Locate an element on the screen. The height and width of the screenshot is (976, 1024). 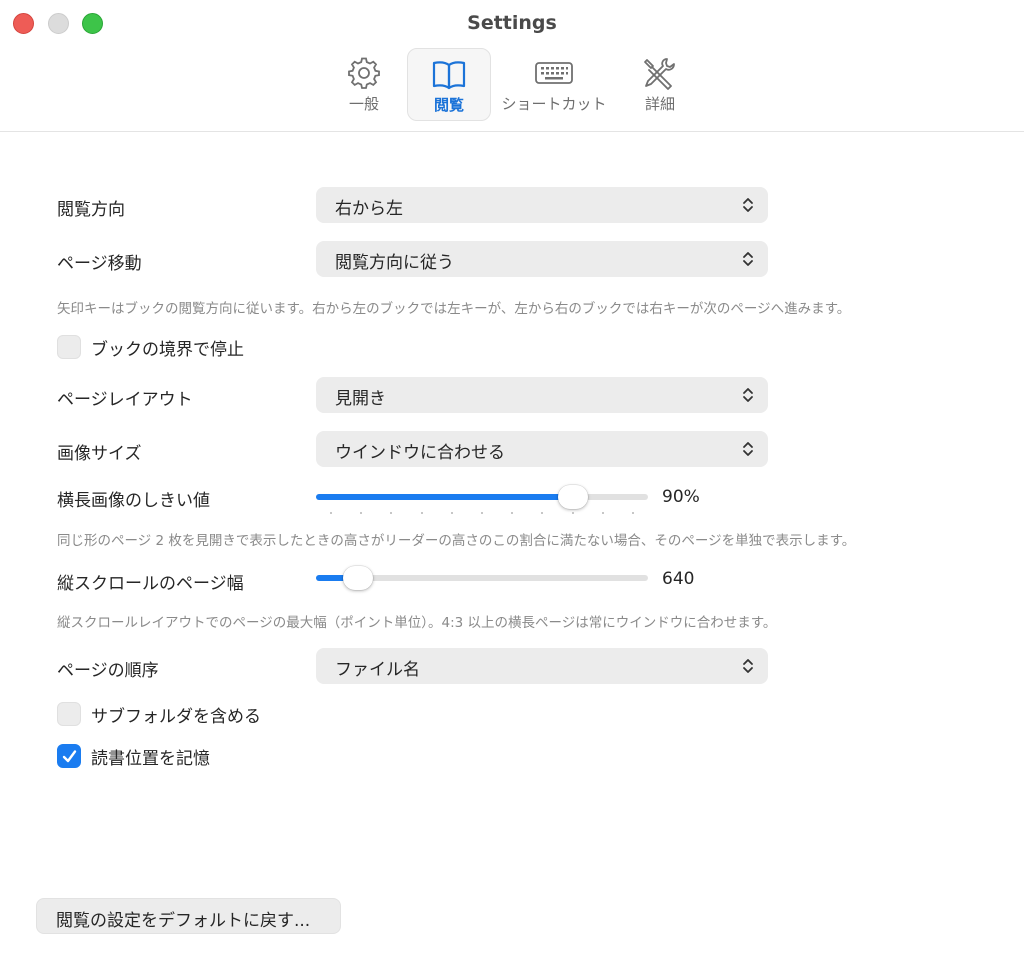
reading-direction-label: 閲覧方向 is located at coordinates (91, 210).